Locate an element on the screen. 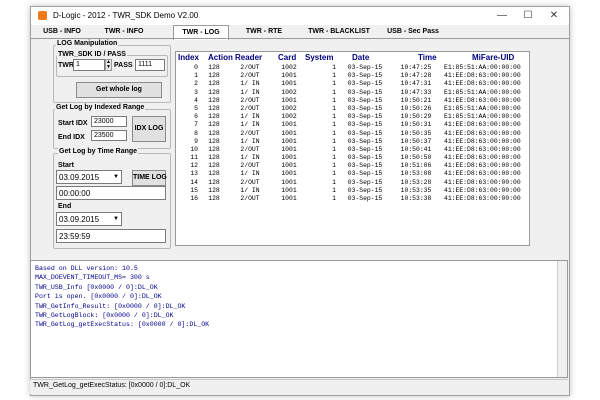  pass-input: 1111 is located at coordinates (150, 65).